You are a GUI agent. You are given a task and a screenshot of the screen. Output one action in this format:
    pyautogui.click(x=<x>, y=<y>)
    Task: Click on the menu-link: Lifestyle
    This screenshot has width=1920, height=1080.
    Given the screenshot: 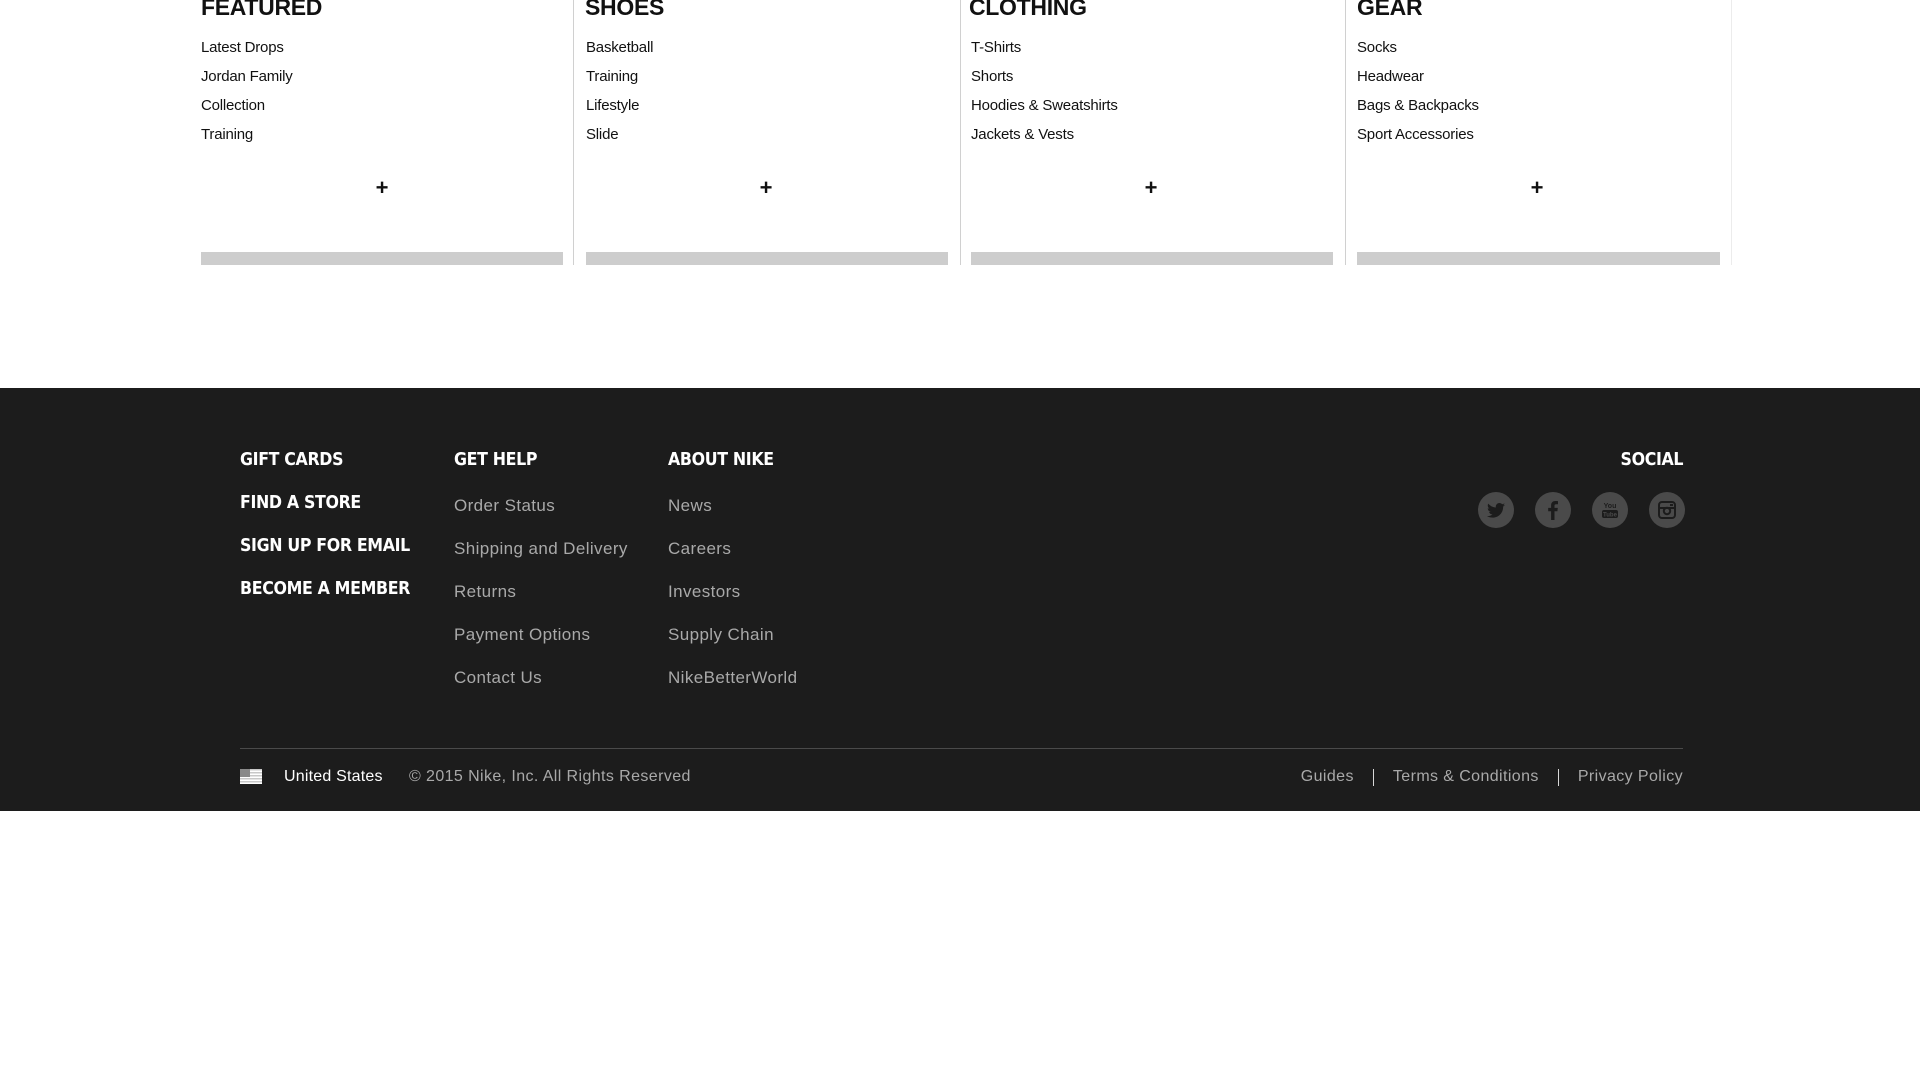 What is the action you would take?
    pyautogui.click(x=619, y=110)
    